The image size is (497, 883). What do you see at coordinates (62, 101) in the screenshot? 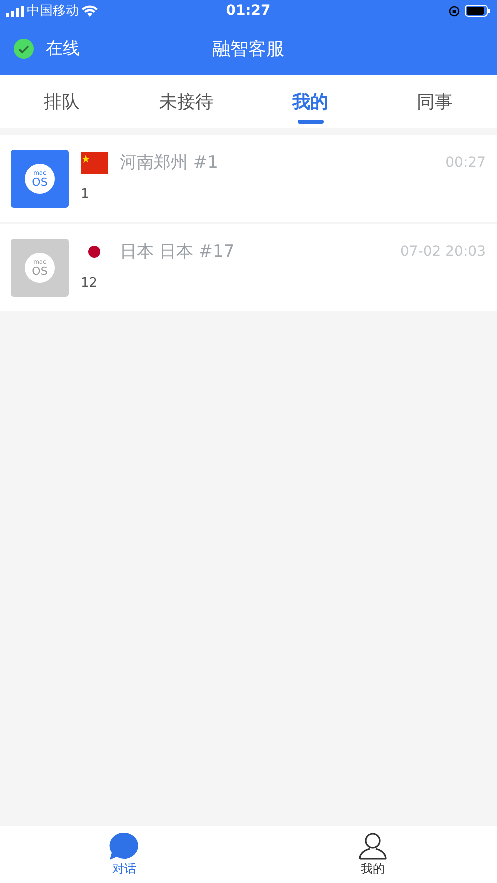
I see `tab: 排队` at bounding box center [62, 101].